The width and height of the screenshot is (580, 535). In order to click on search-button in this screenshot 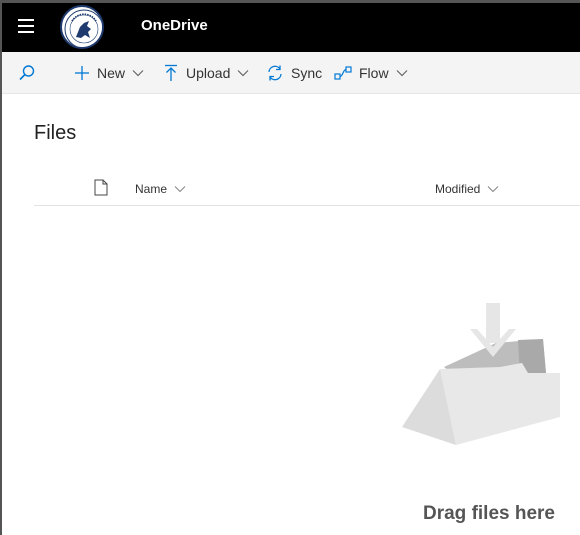, I will do `click(27, 73)`.